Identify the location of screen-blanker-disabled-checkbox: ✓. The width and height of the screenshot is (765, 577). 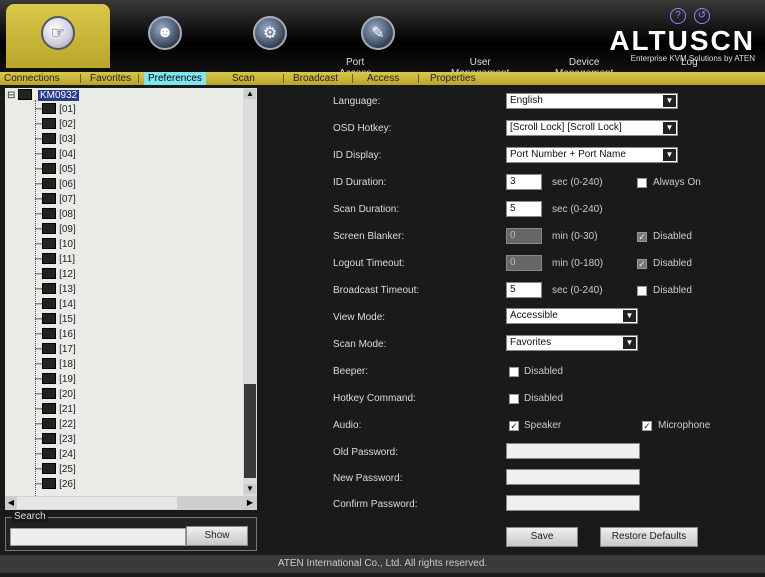
(642, 237).